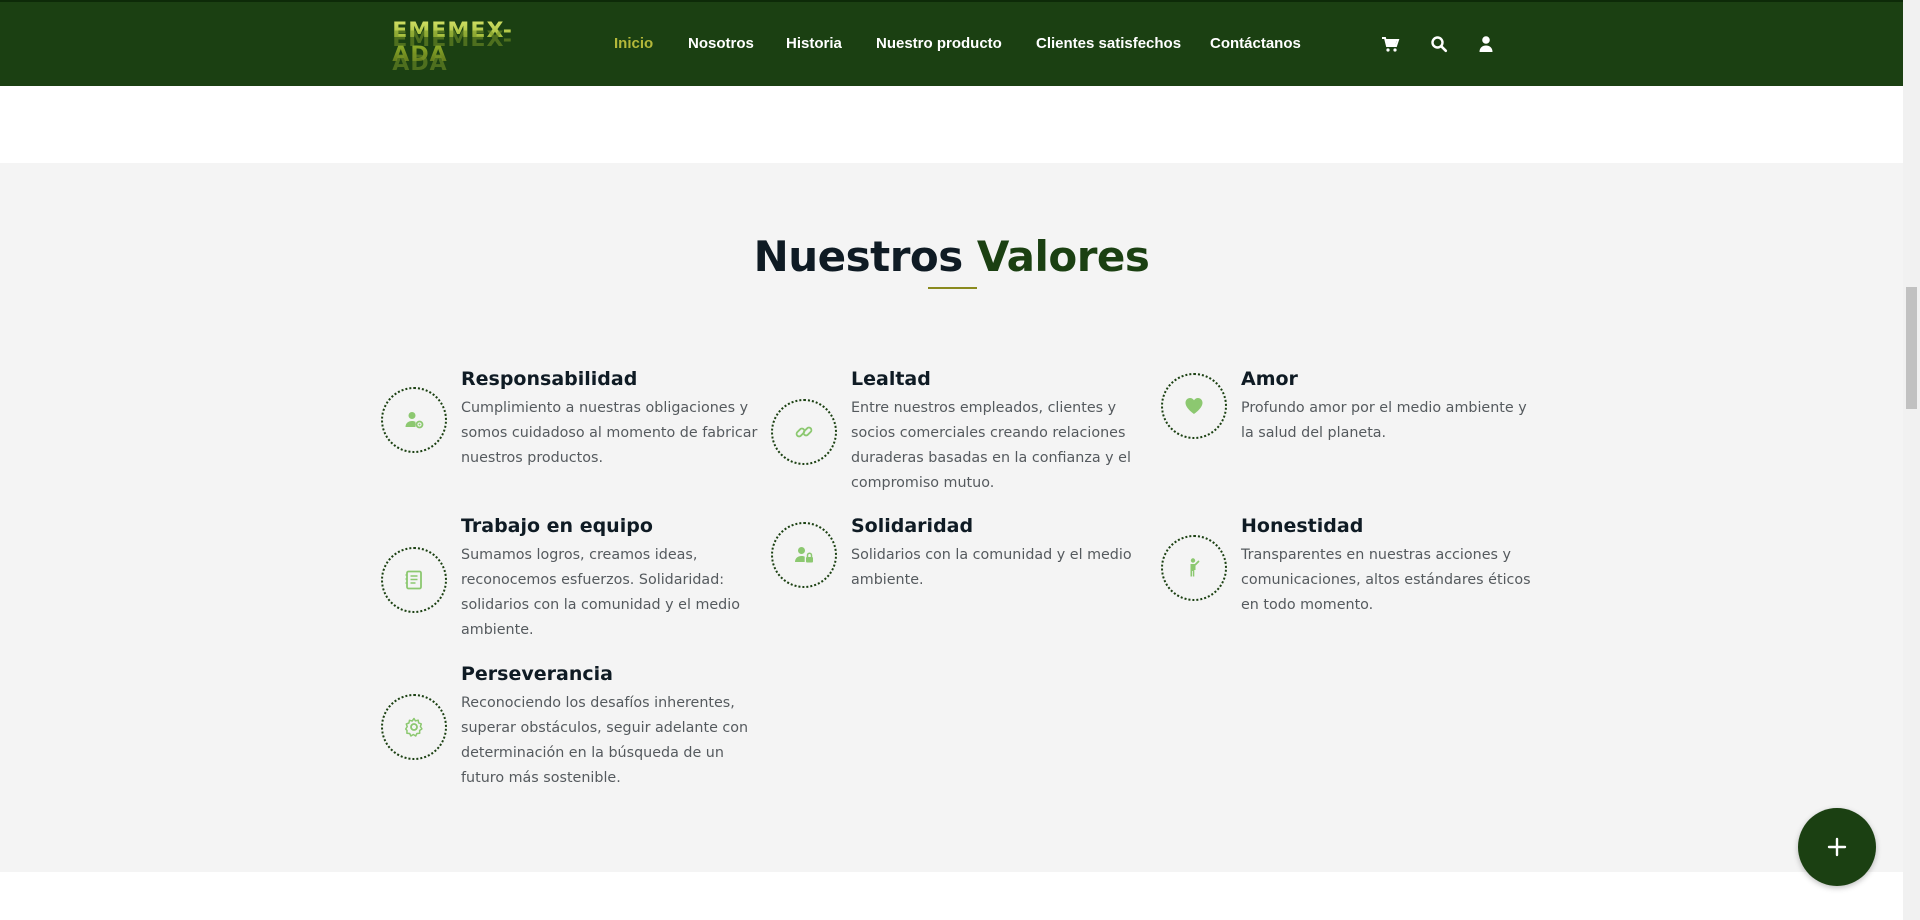 This screenshot has width=1920, height=920. What do you see at coordinates (912, 526) in the screenshot?
I see `value-title: Solidaridad` at bounding box center [912, 526].